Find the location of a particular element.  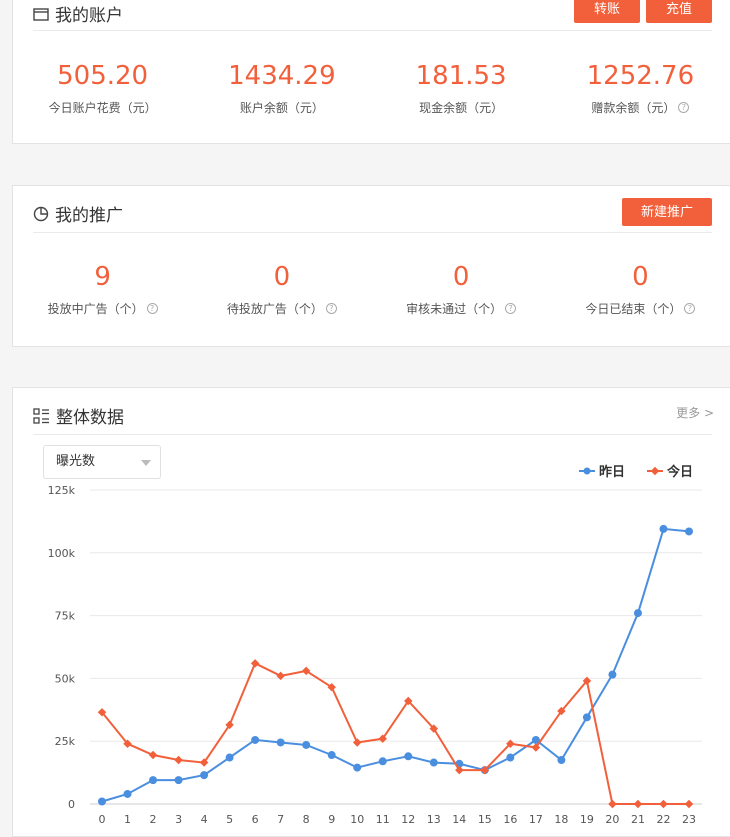

promotion-stat-label: 投放中广告（个） is located at coordinates (95, 309).